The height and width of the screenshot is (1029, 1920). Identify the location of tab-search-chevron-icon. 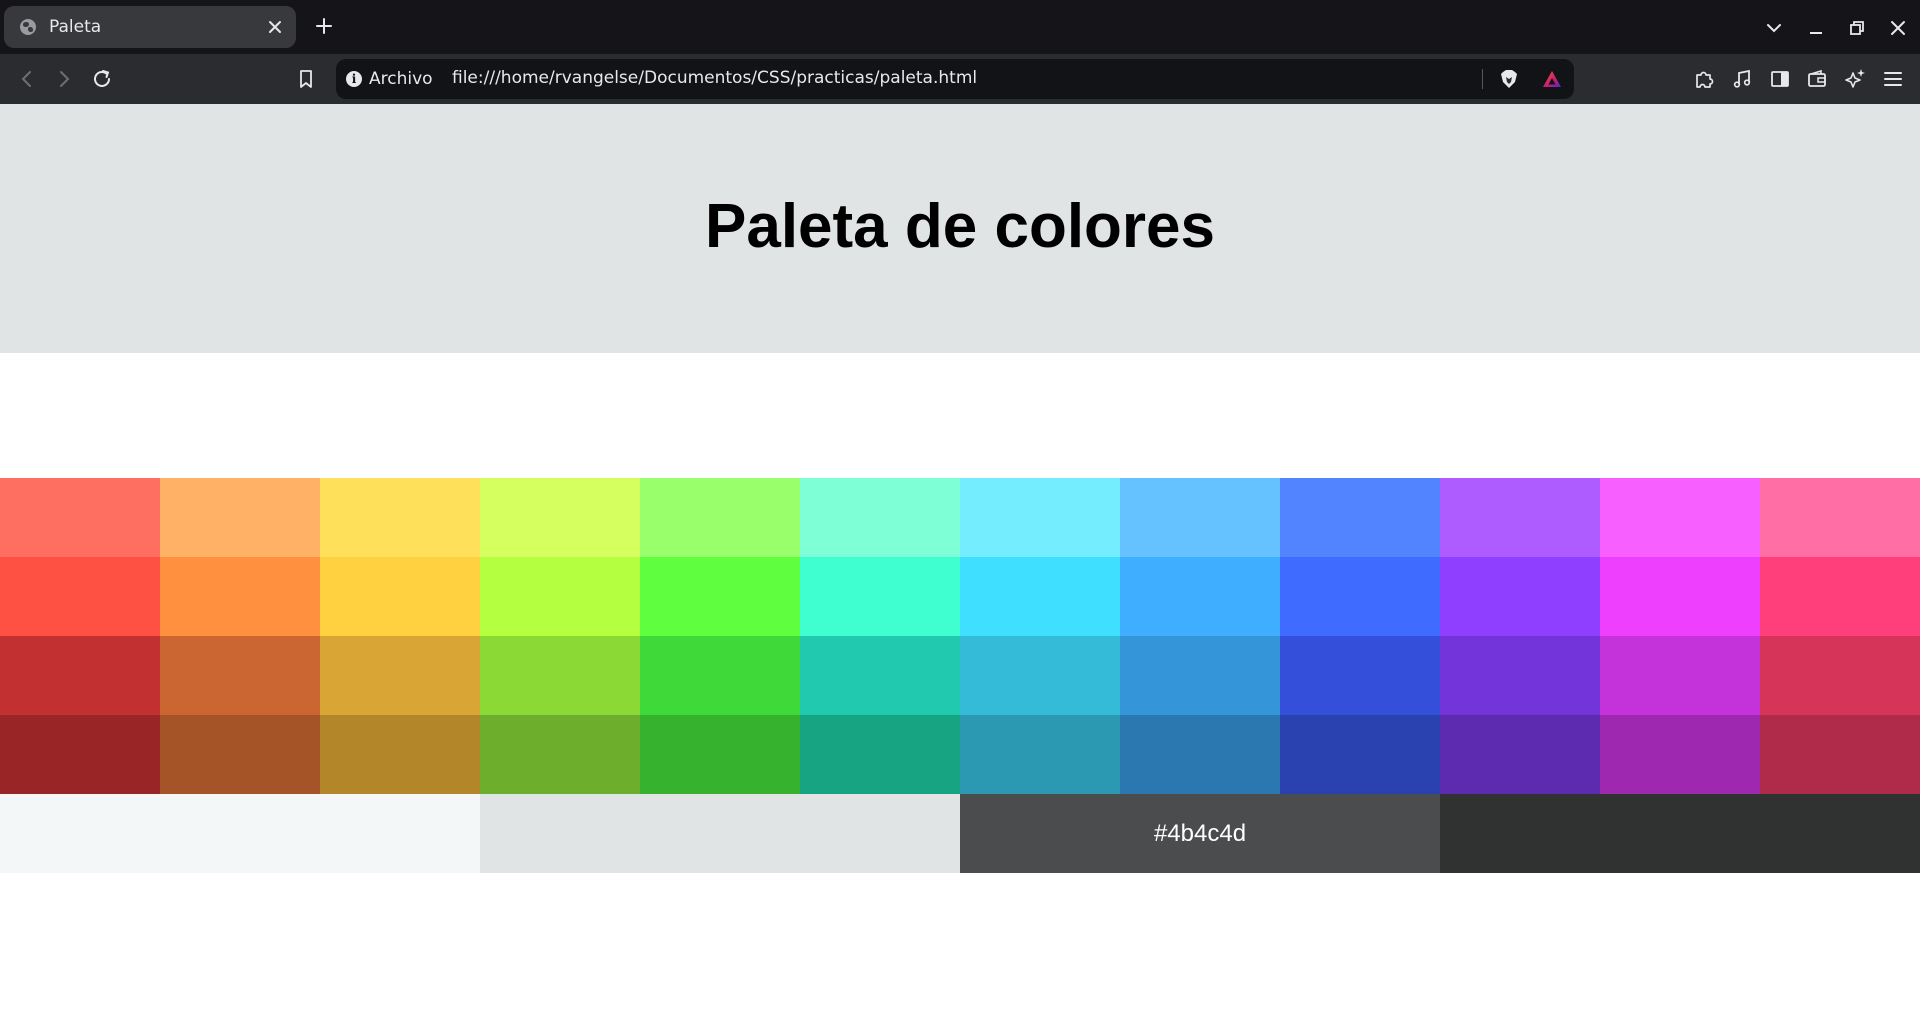
(1774, 28).